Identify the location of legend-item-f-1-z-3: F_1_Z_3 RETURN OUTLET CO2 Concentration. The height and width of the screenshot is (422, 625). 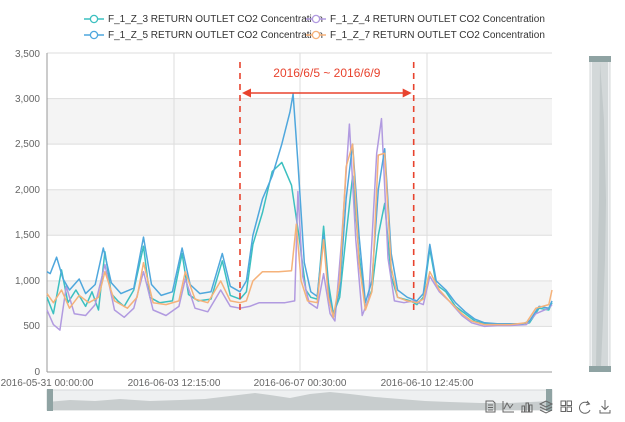
(203, 19).